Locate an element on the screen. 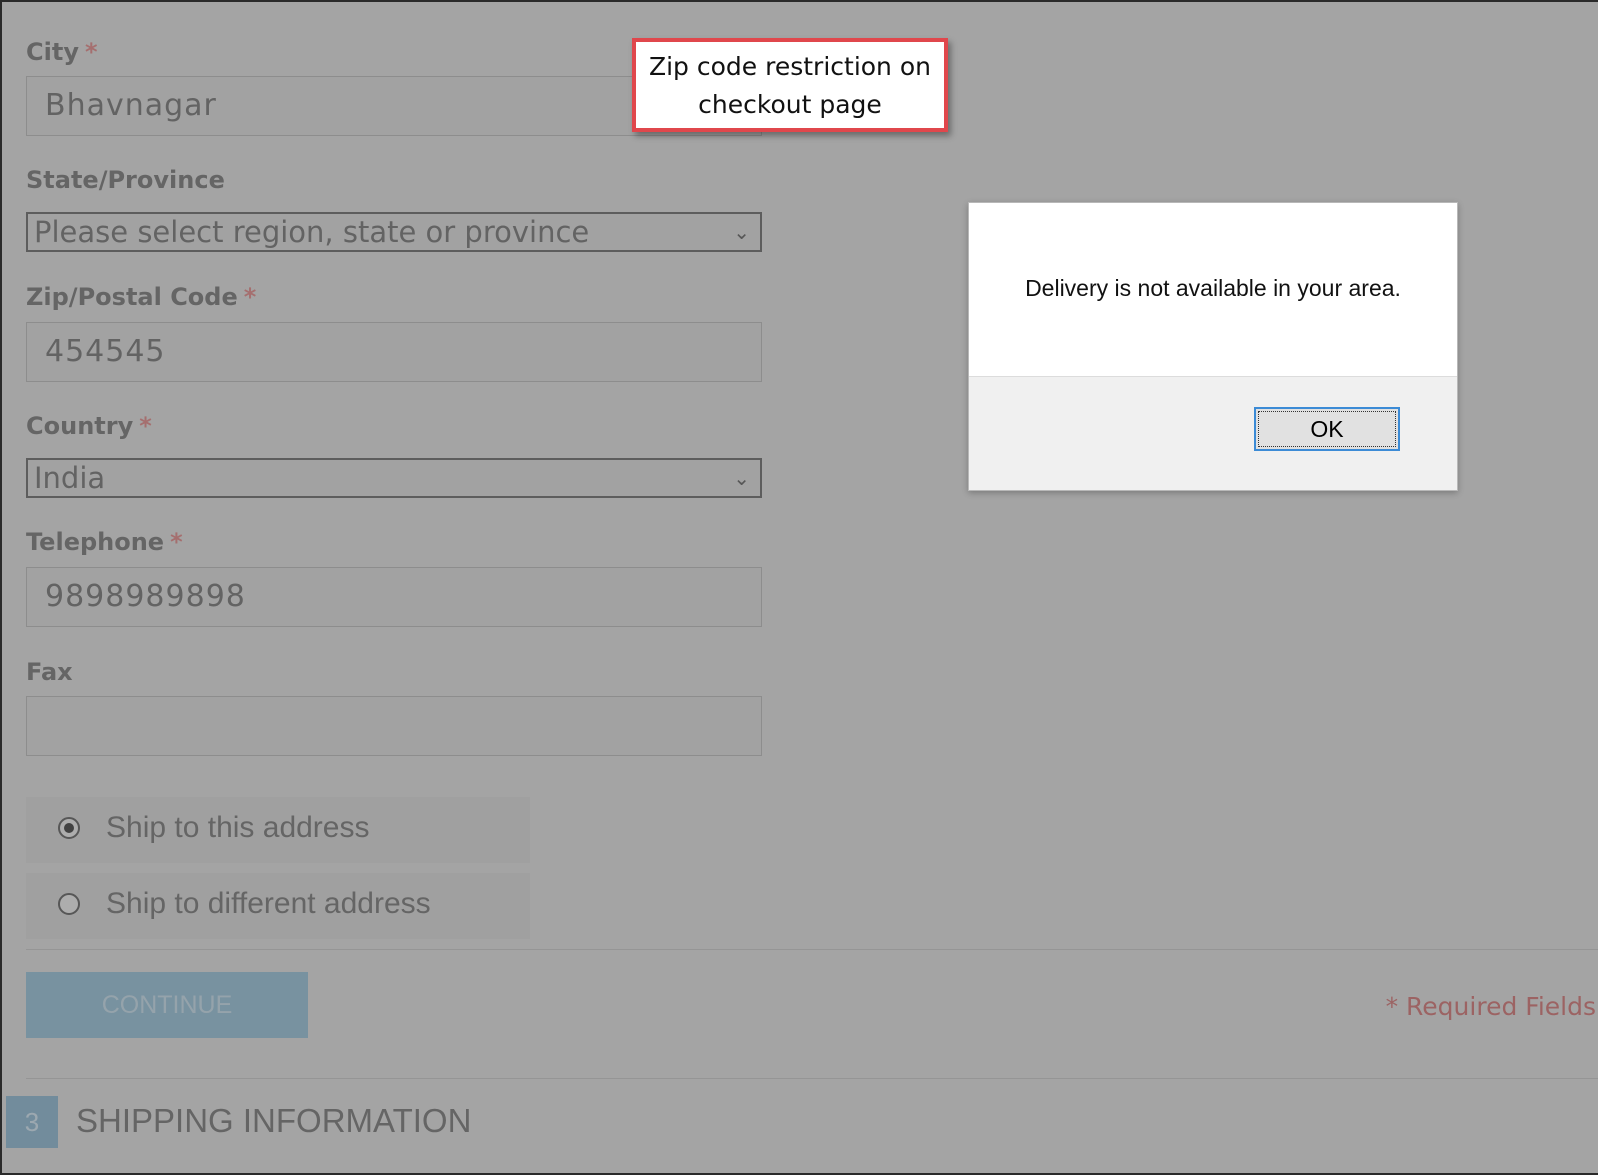 The width and height of the screenshot is (1598, 1175). alert-message: Delivery is not available in your area. is located at coordinates (1213, 288).